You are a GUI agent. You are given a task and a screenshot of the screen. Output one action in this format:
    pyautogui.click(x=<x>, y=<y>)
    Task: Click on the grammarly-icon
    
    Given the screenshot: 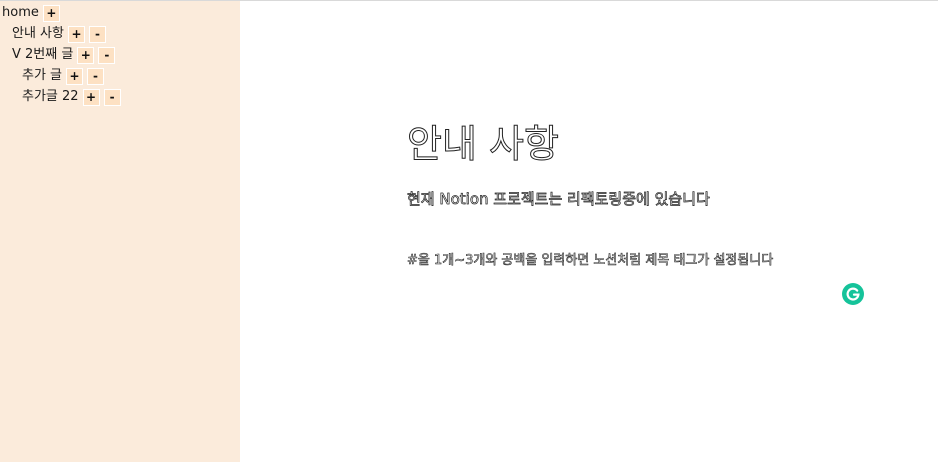 What is the action you would take?
    pyautogui.click(x=853, y=294)
    